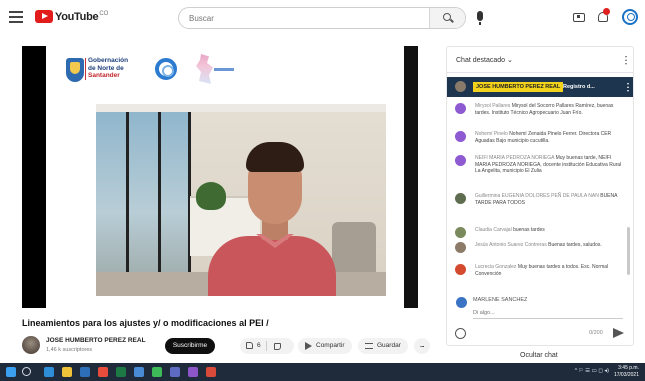 The width and height of the screenshot is (645, 381). I want to click on search-box, so click(322, 18).